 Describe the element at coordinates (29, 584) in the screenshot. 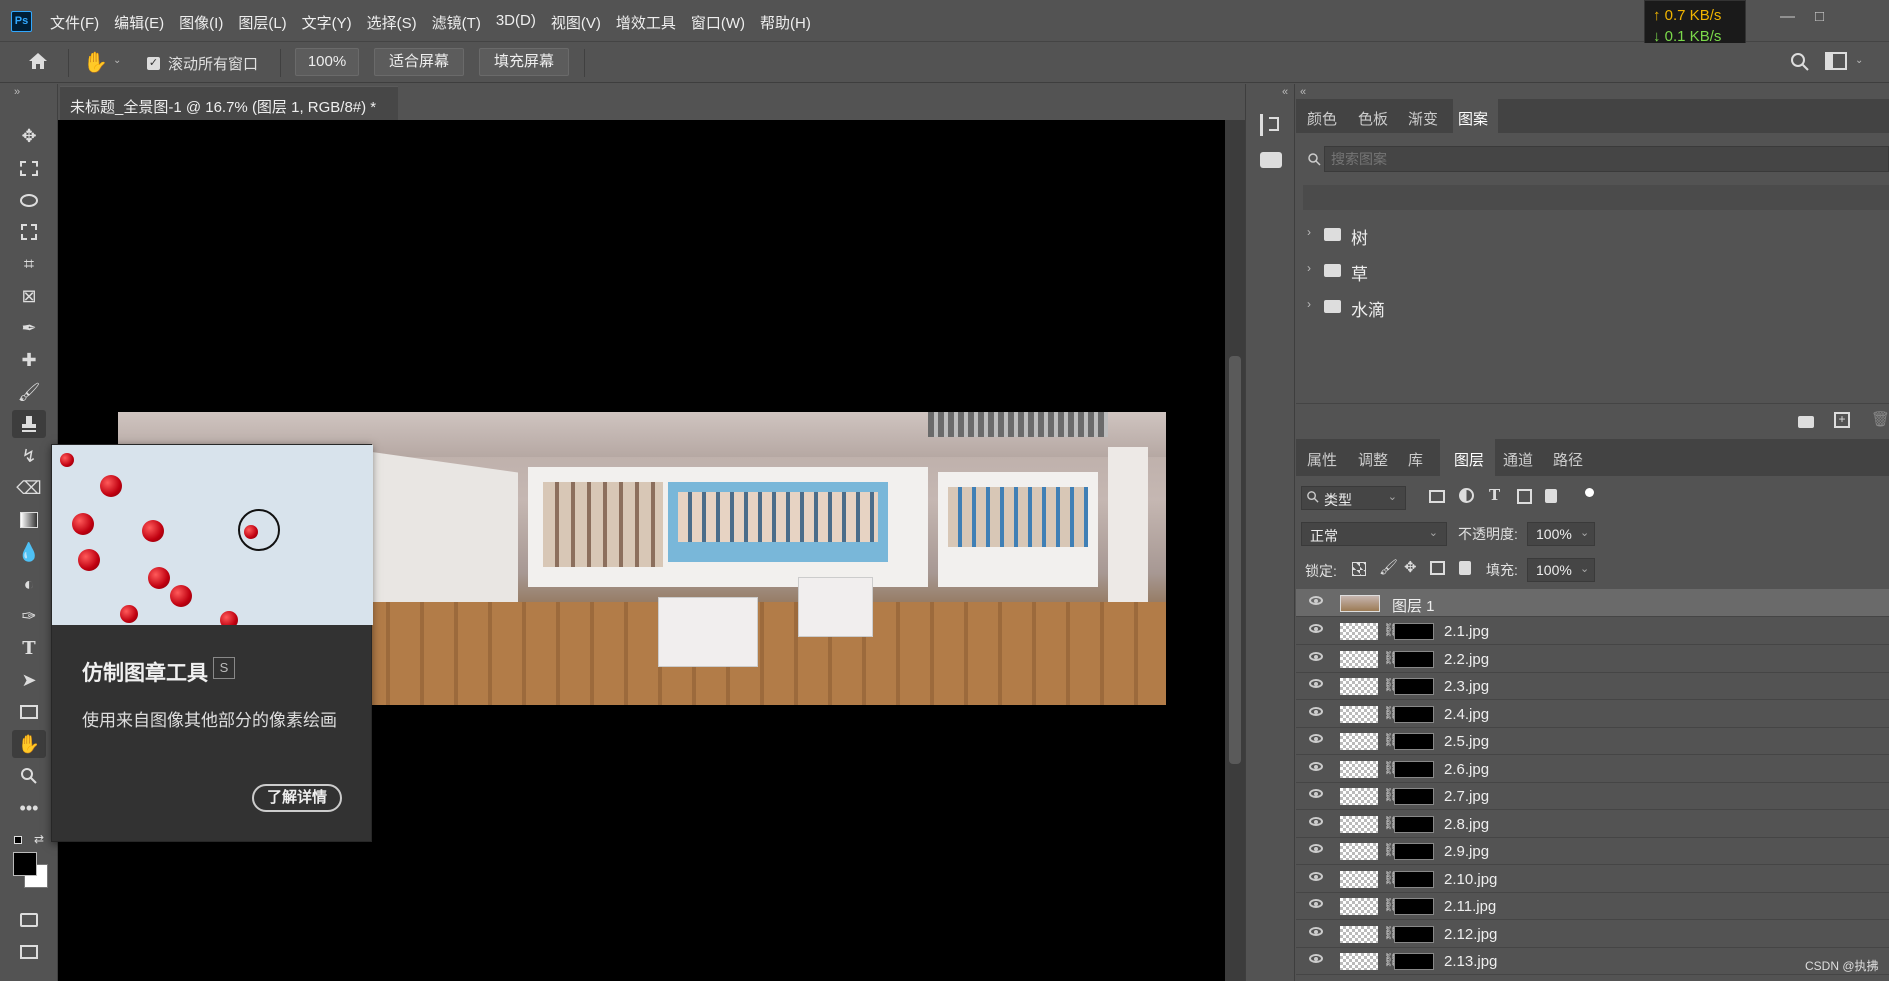

I see `dodge-tool-icon: ◐` at that location.